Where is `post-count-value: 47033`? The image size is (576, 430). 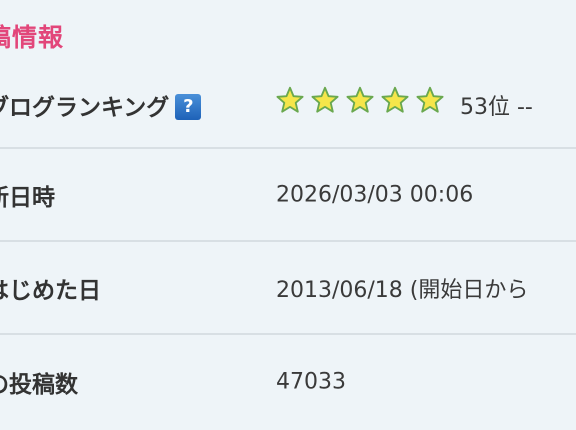 post-count-value: 47033 is located at coordinates (311, 381).